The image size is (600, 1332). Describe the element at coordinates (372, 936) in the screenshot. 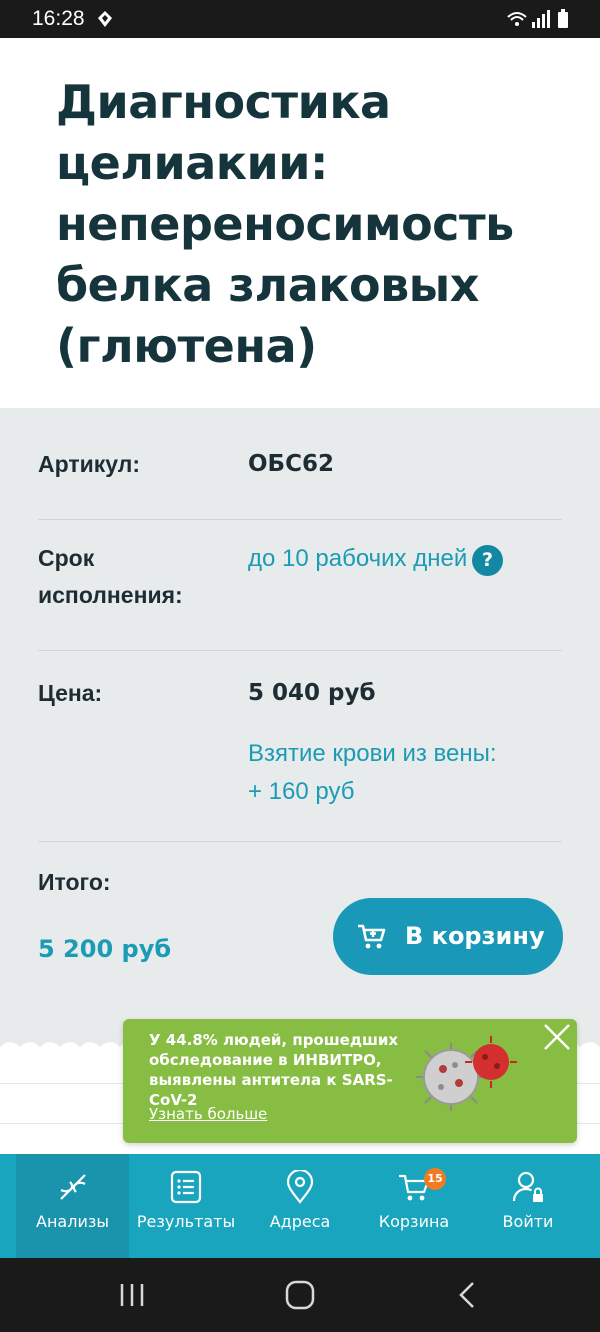

I see `cart-icon` at that location.